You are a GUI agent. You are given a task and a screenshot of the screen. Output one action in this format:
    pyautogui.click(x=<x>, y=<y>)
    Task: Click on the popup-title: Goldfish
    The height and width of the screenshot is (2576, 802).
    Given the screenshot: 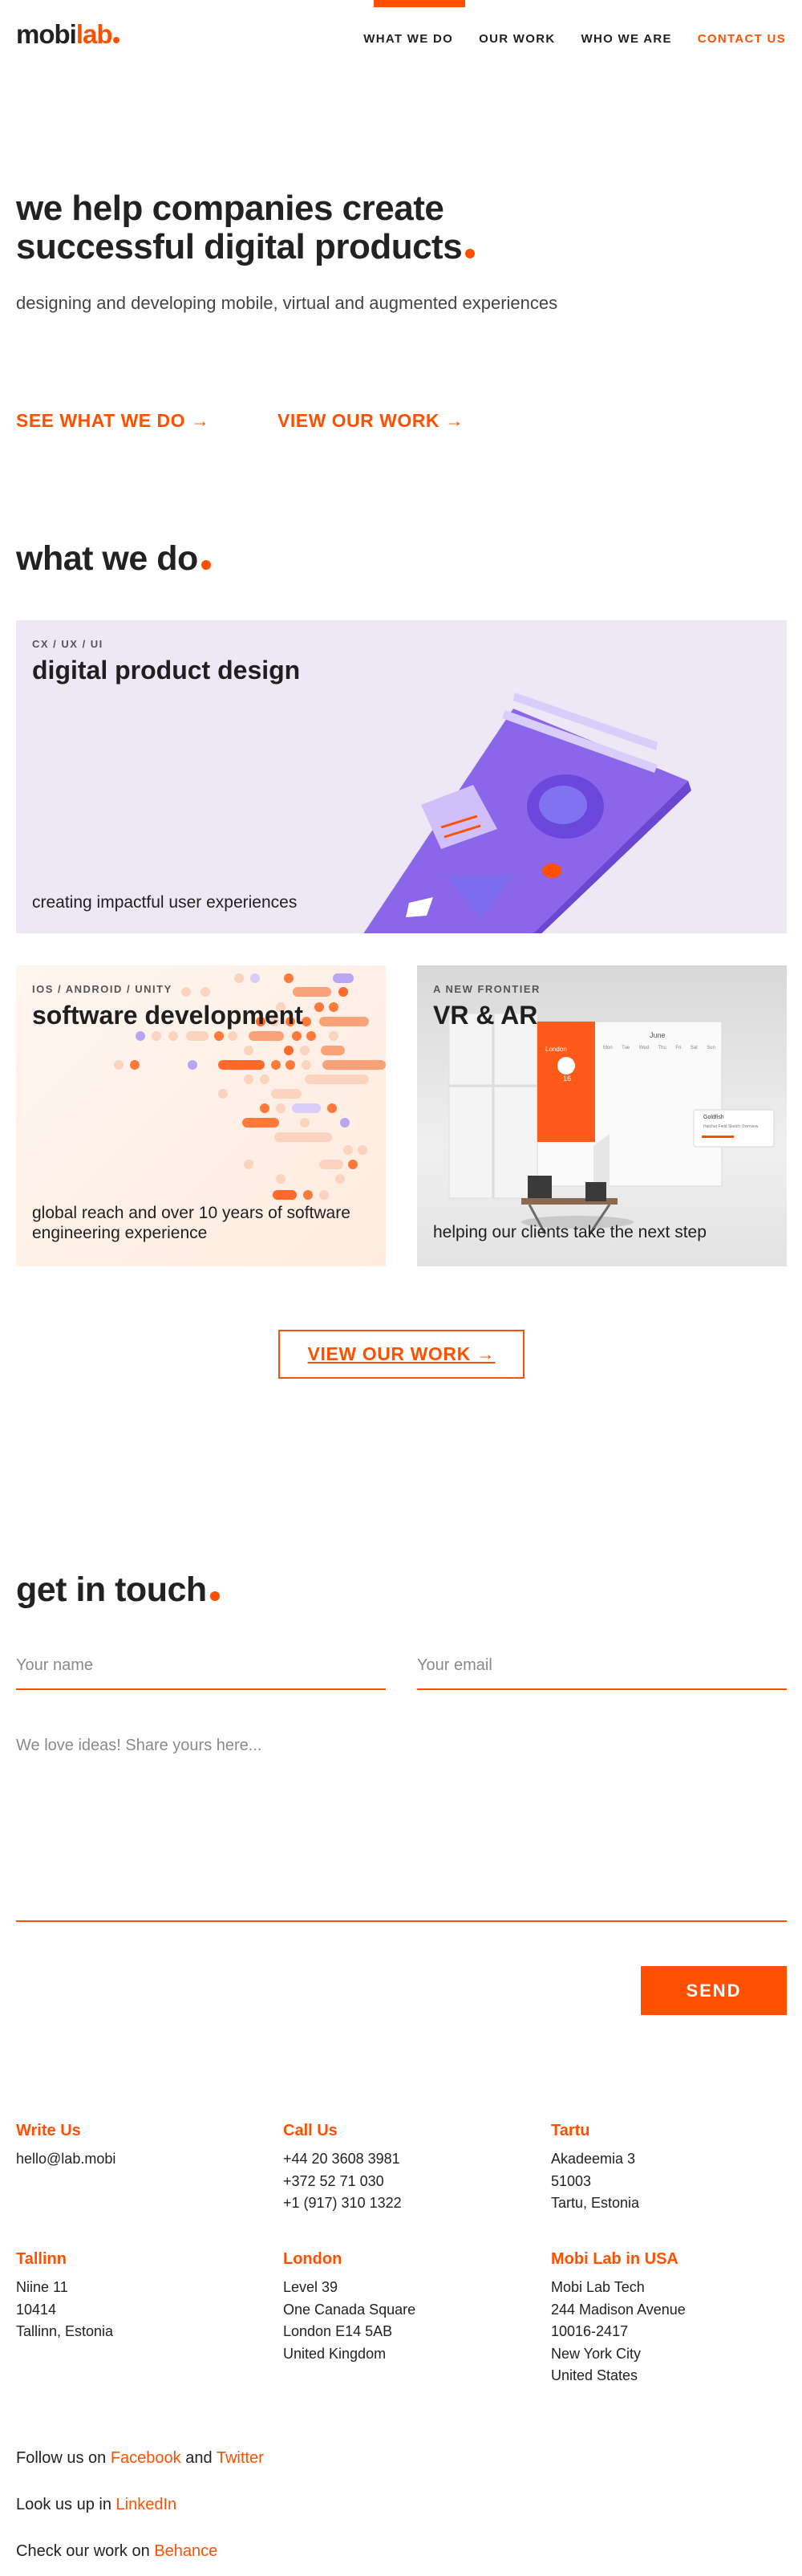 What is the action you would take?
    pyautogui.click(x=714, y=1117)
    